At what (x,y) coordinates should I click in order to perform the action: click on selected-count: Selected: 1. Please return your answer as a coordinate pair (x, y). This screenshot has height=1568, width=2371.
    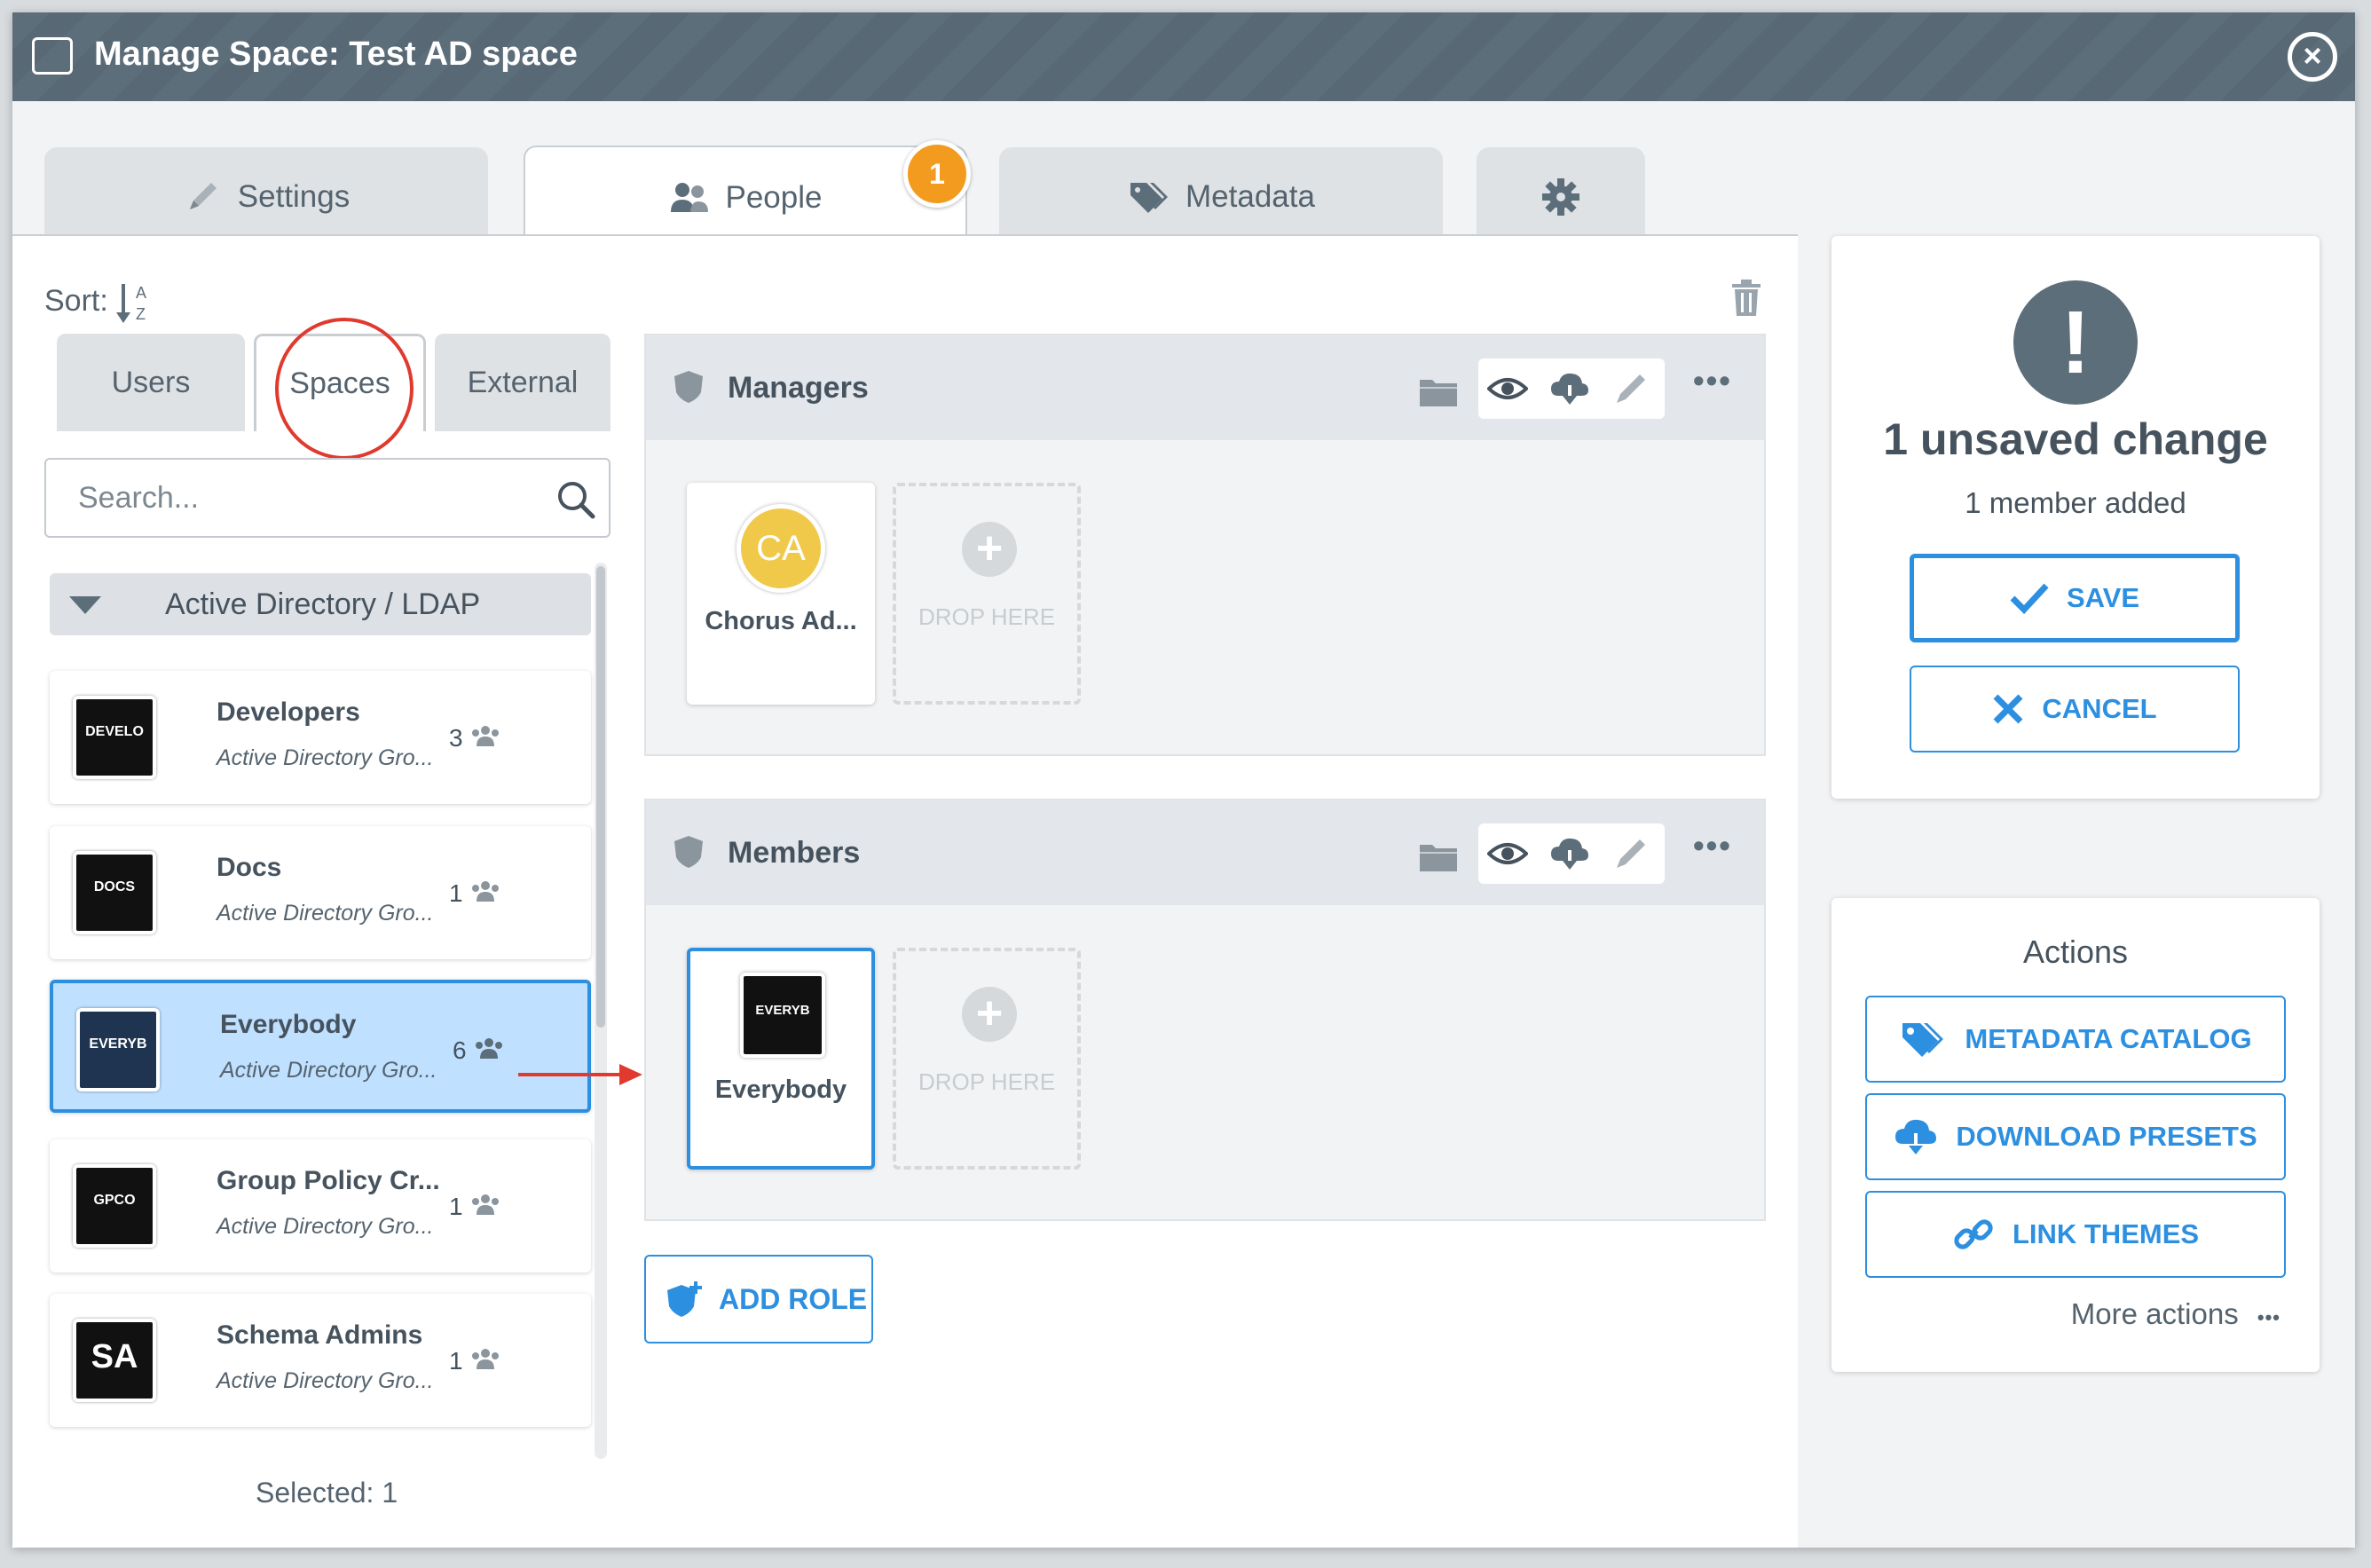
    Looking at the image, I should click on (327, 1493).